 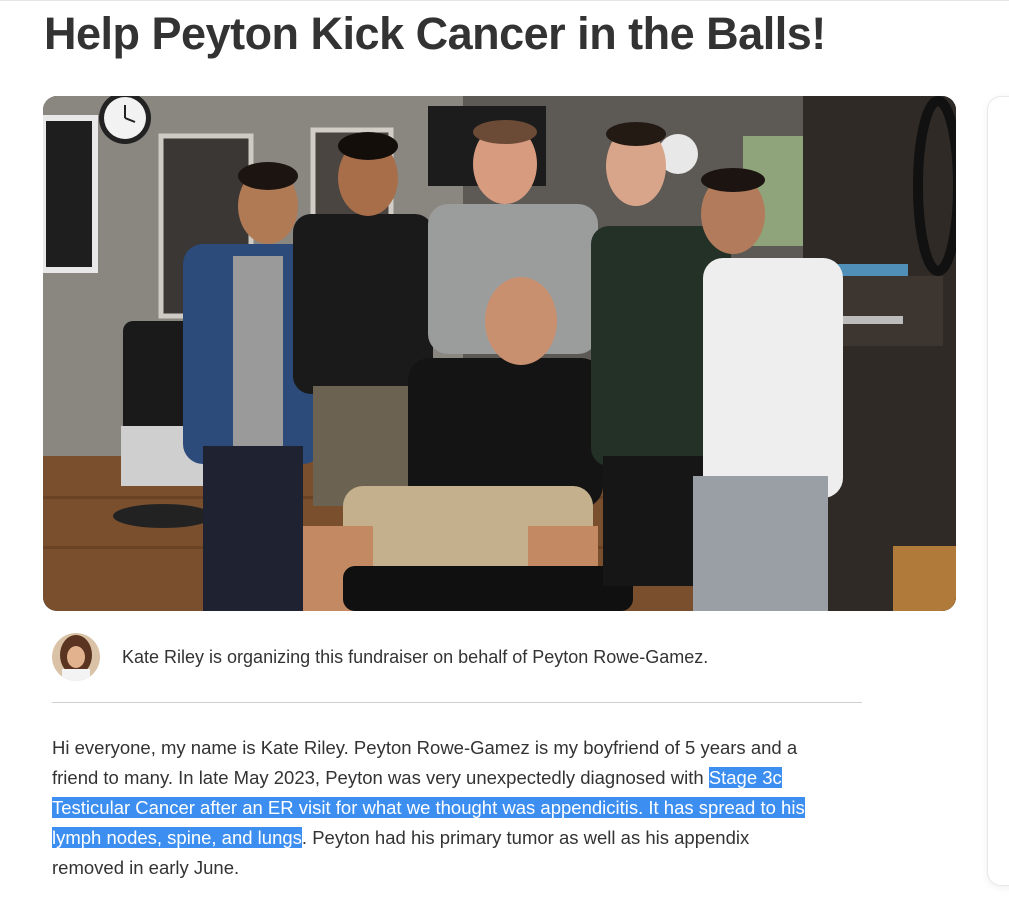 I want to click on section-divider, so click(x=457, y=702).